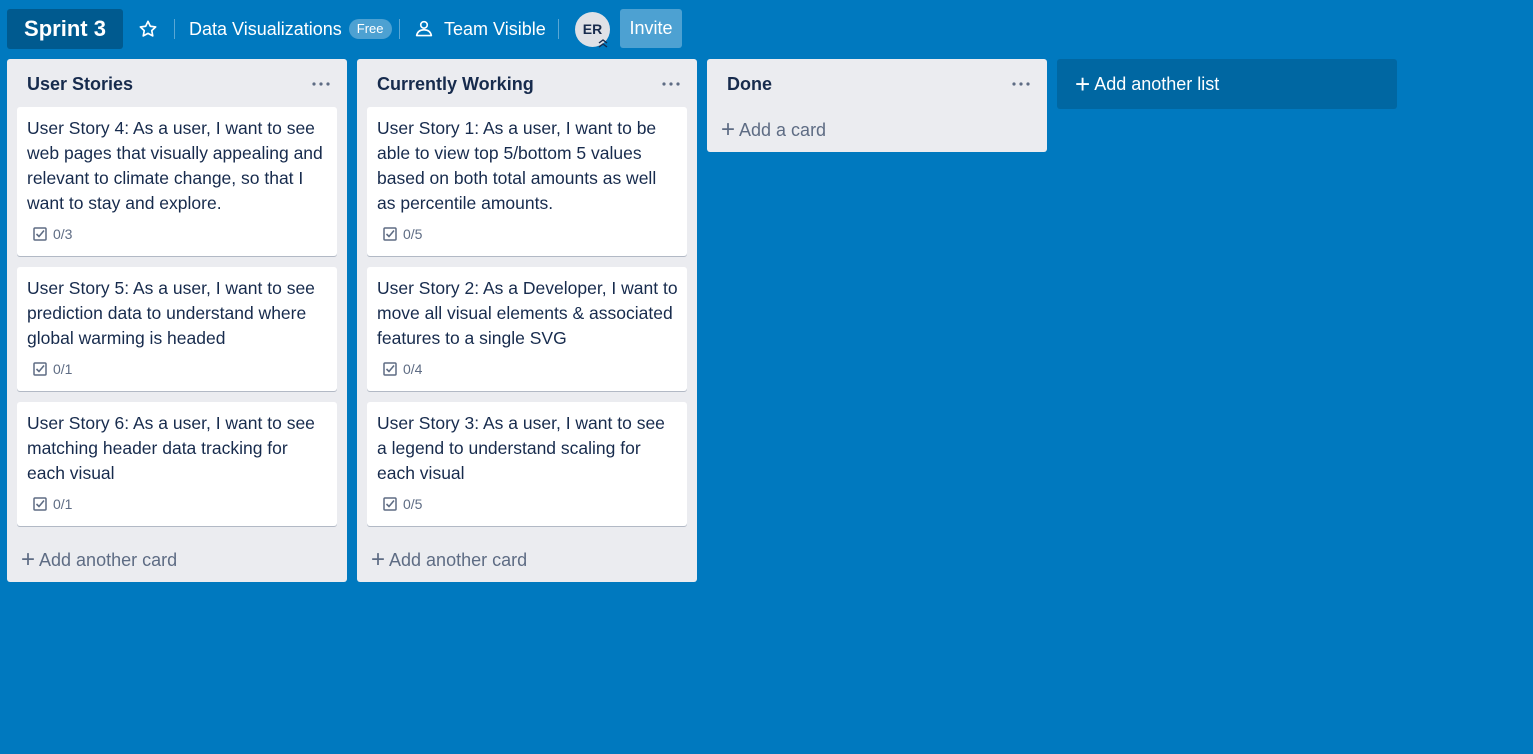 Image resolution: width=1533 pixels, height=754 pixels. Describe the element at coordinates (63, 234) in the screenshot. I see `checklist-count: 0/3` at that location.